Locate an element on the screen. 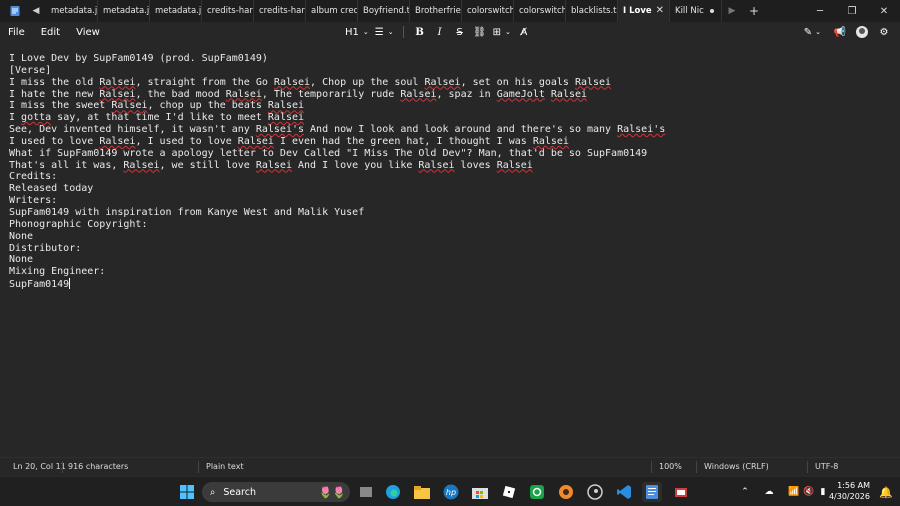 The height and width of the screenshot is (506, 900). tab-label: Kill Nic is located at coordinates (689, 11).